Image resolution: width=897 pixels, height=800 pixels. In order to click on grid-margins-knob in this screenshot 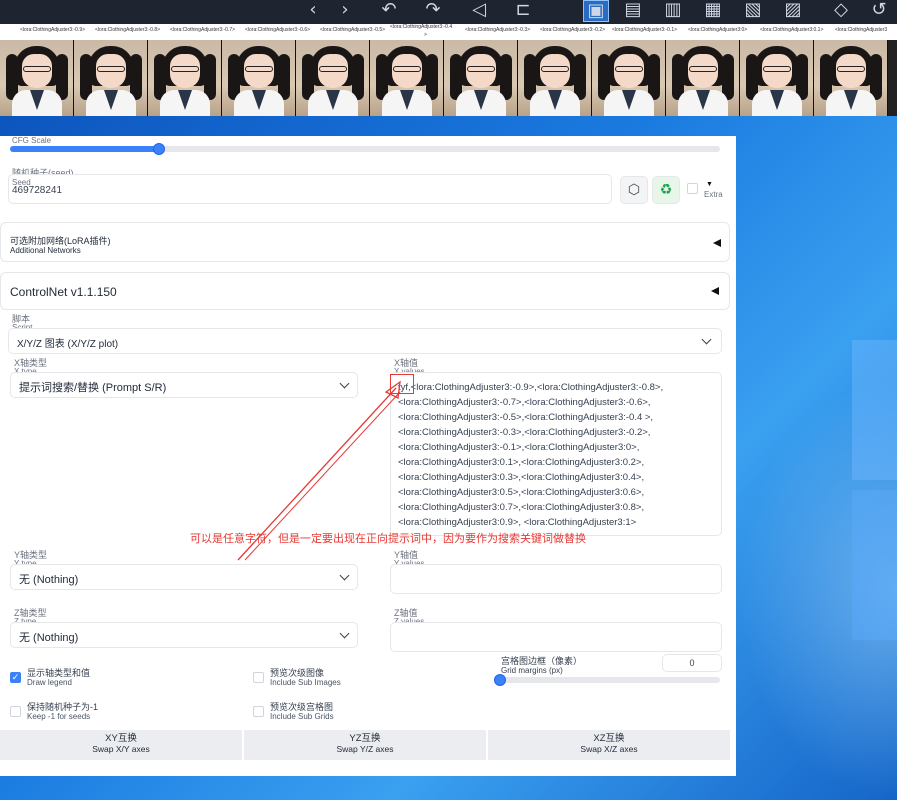, I will do `click(500, 680)`.